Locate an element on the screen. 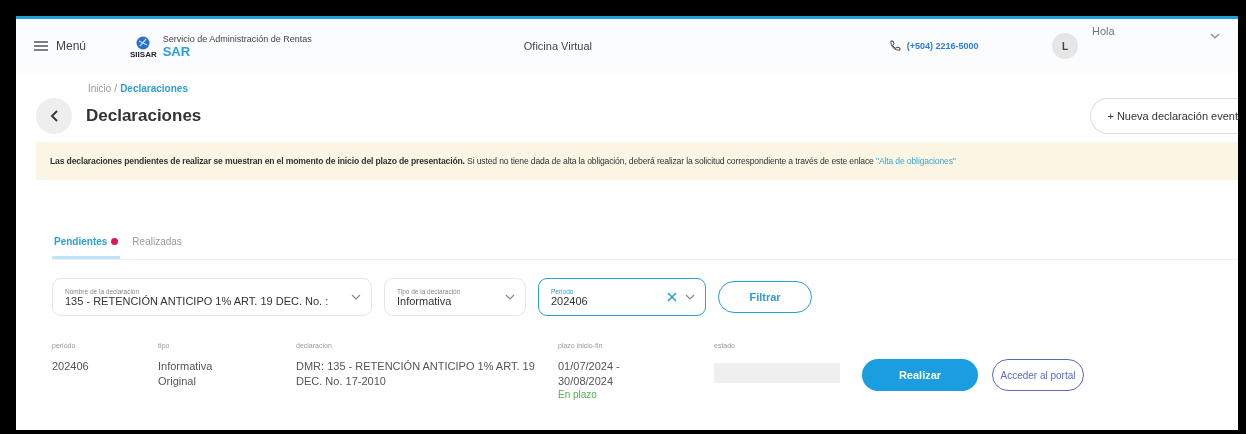 Image resolution: width=1246 pixels, height=434 pixels. table-cell-text: 01/07/2024 - 30/08/2024 is located at coordinates (589, 374).